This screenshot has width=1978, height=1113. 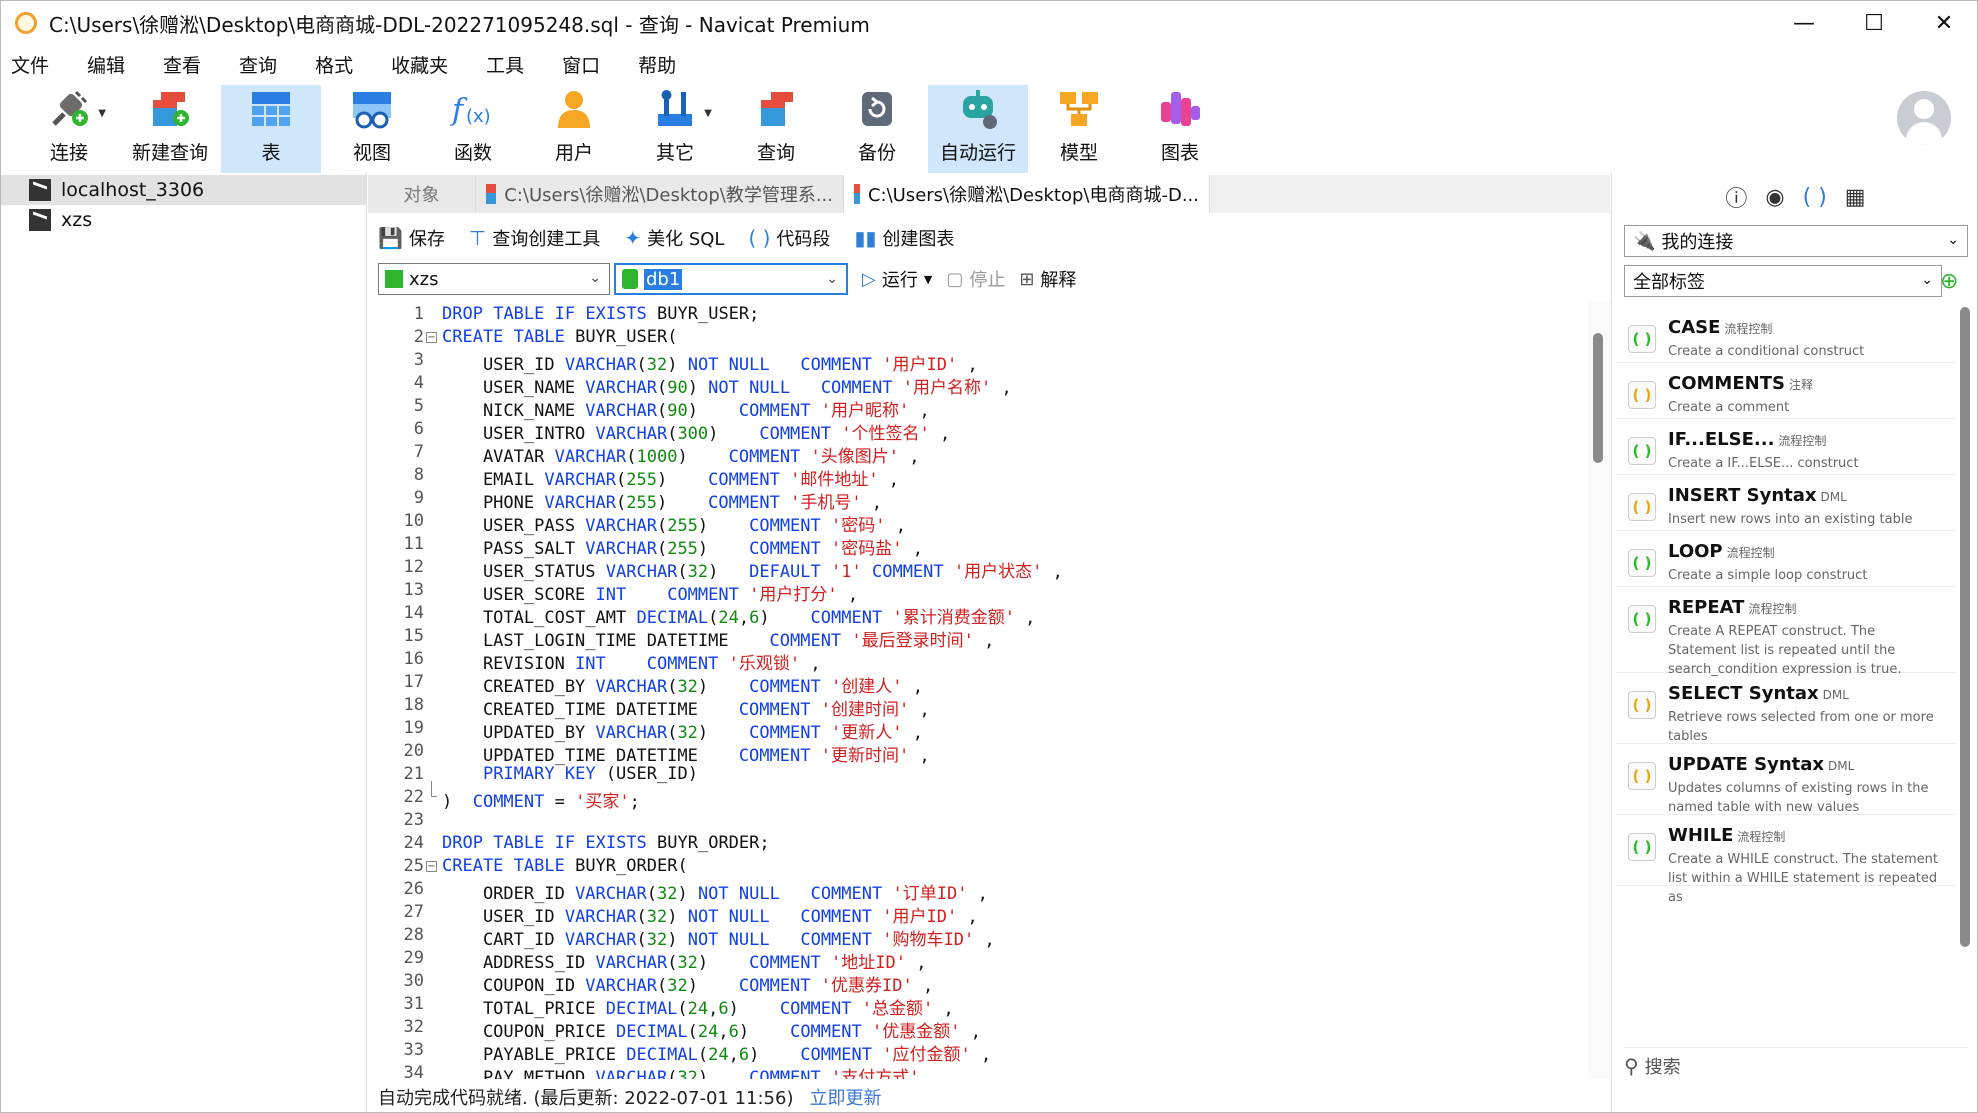 What do you see at coordinates (570, 775) in the screenshot?
I see `code-line: PRIMARY KEY (USER_ID)` at bounding box center [570, 775].